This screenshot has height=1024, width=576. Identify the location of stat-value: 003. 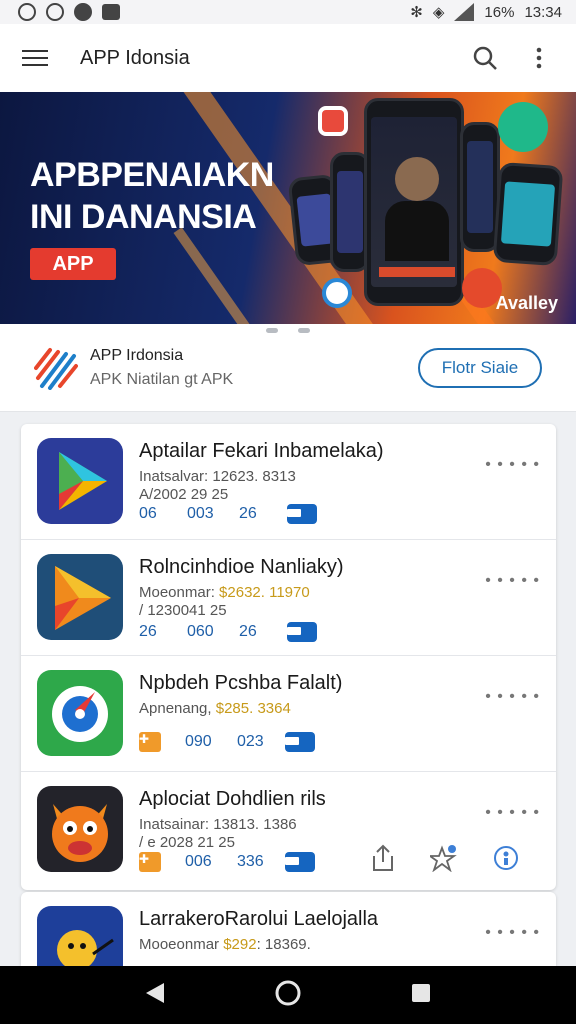
(200, 513).